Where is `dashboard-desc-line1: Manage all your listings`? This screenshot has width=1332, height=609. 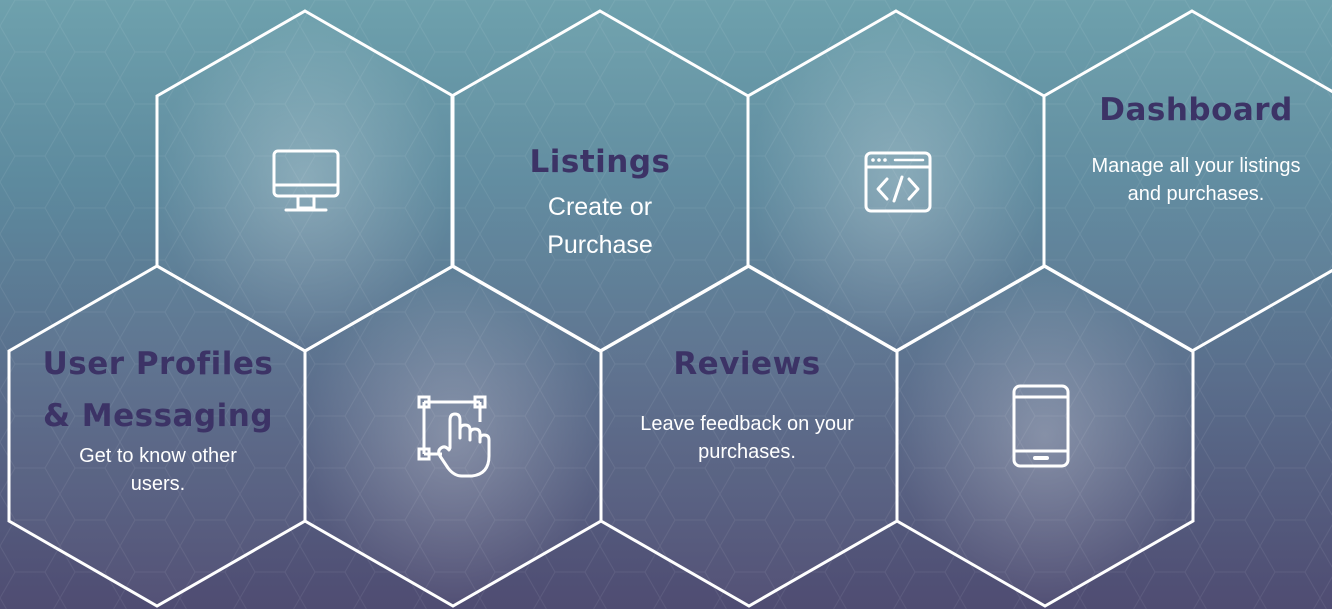
dashboard-desc-line1: Manage all your listings is located at coordinates (1196, 166).